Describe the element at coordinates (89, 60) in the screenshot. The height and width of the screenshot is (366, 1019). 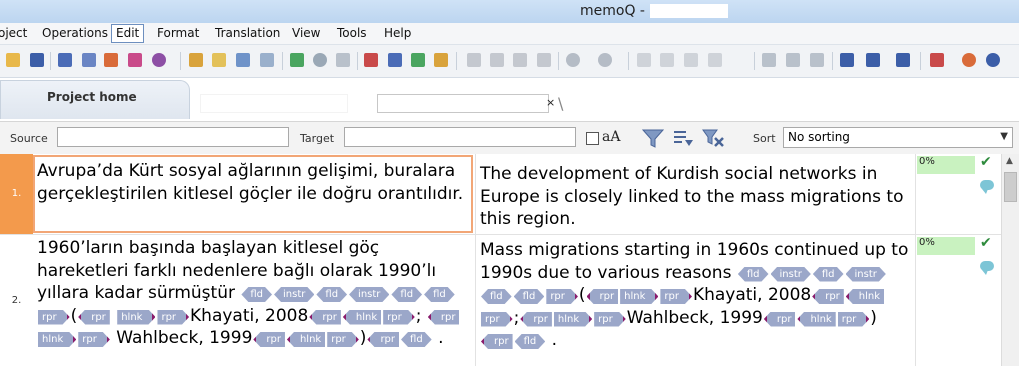
I see `sort-icon` at that location.